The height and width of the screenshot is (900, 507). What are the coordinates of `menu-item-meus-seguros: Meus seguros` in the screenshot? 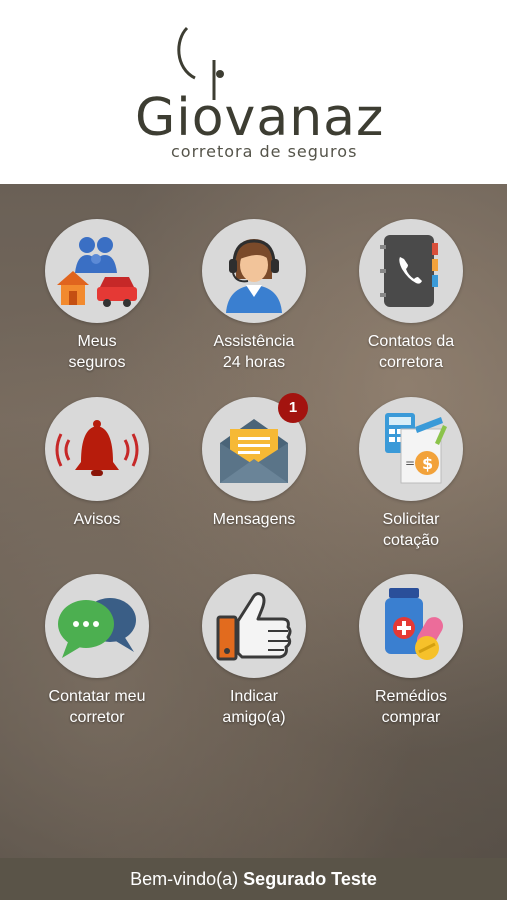 It's located at (97, 296).